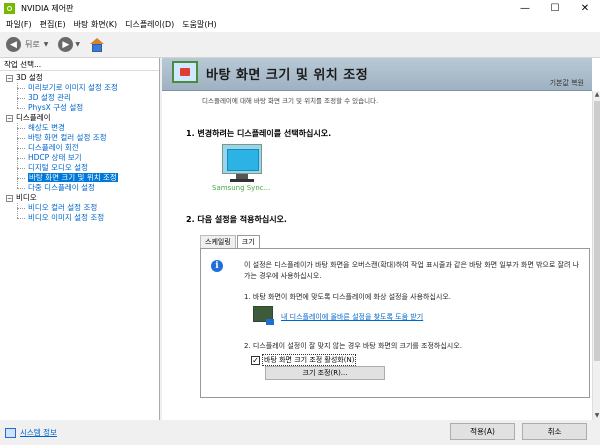 The width and height of the screenshot is (600, 445). What do you see at coordinates (263, 315) in the screenshot?
I see `help-link-icon` at bounding box center [263, 315].